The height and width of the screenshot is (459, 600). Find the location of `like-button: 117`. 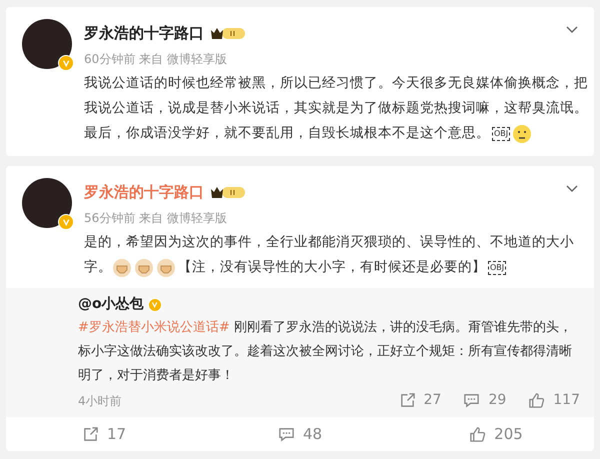

like-button: 117 is located at coordinates (554, 400).